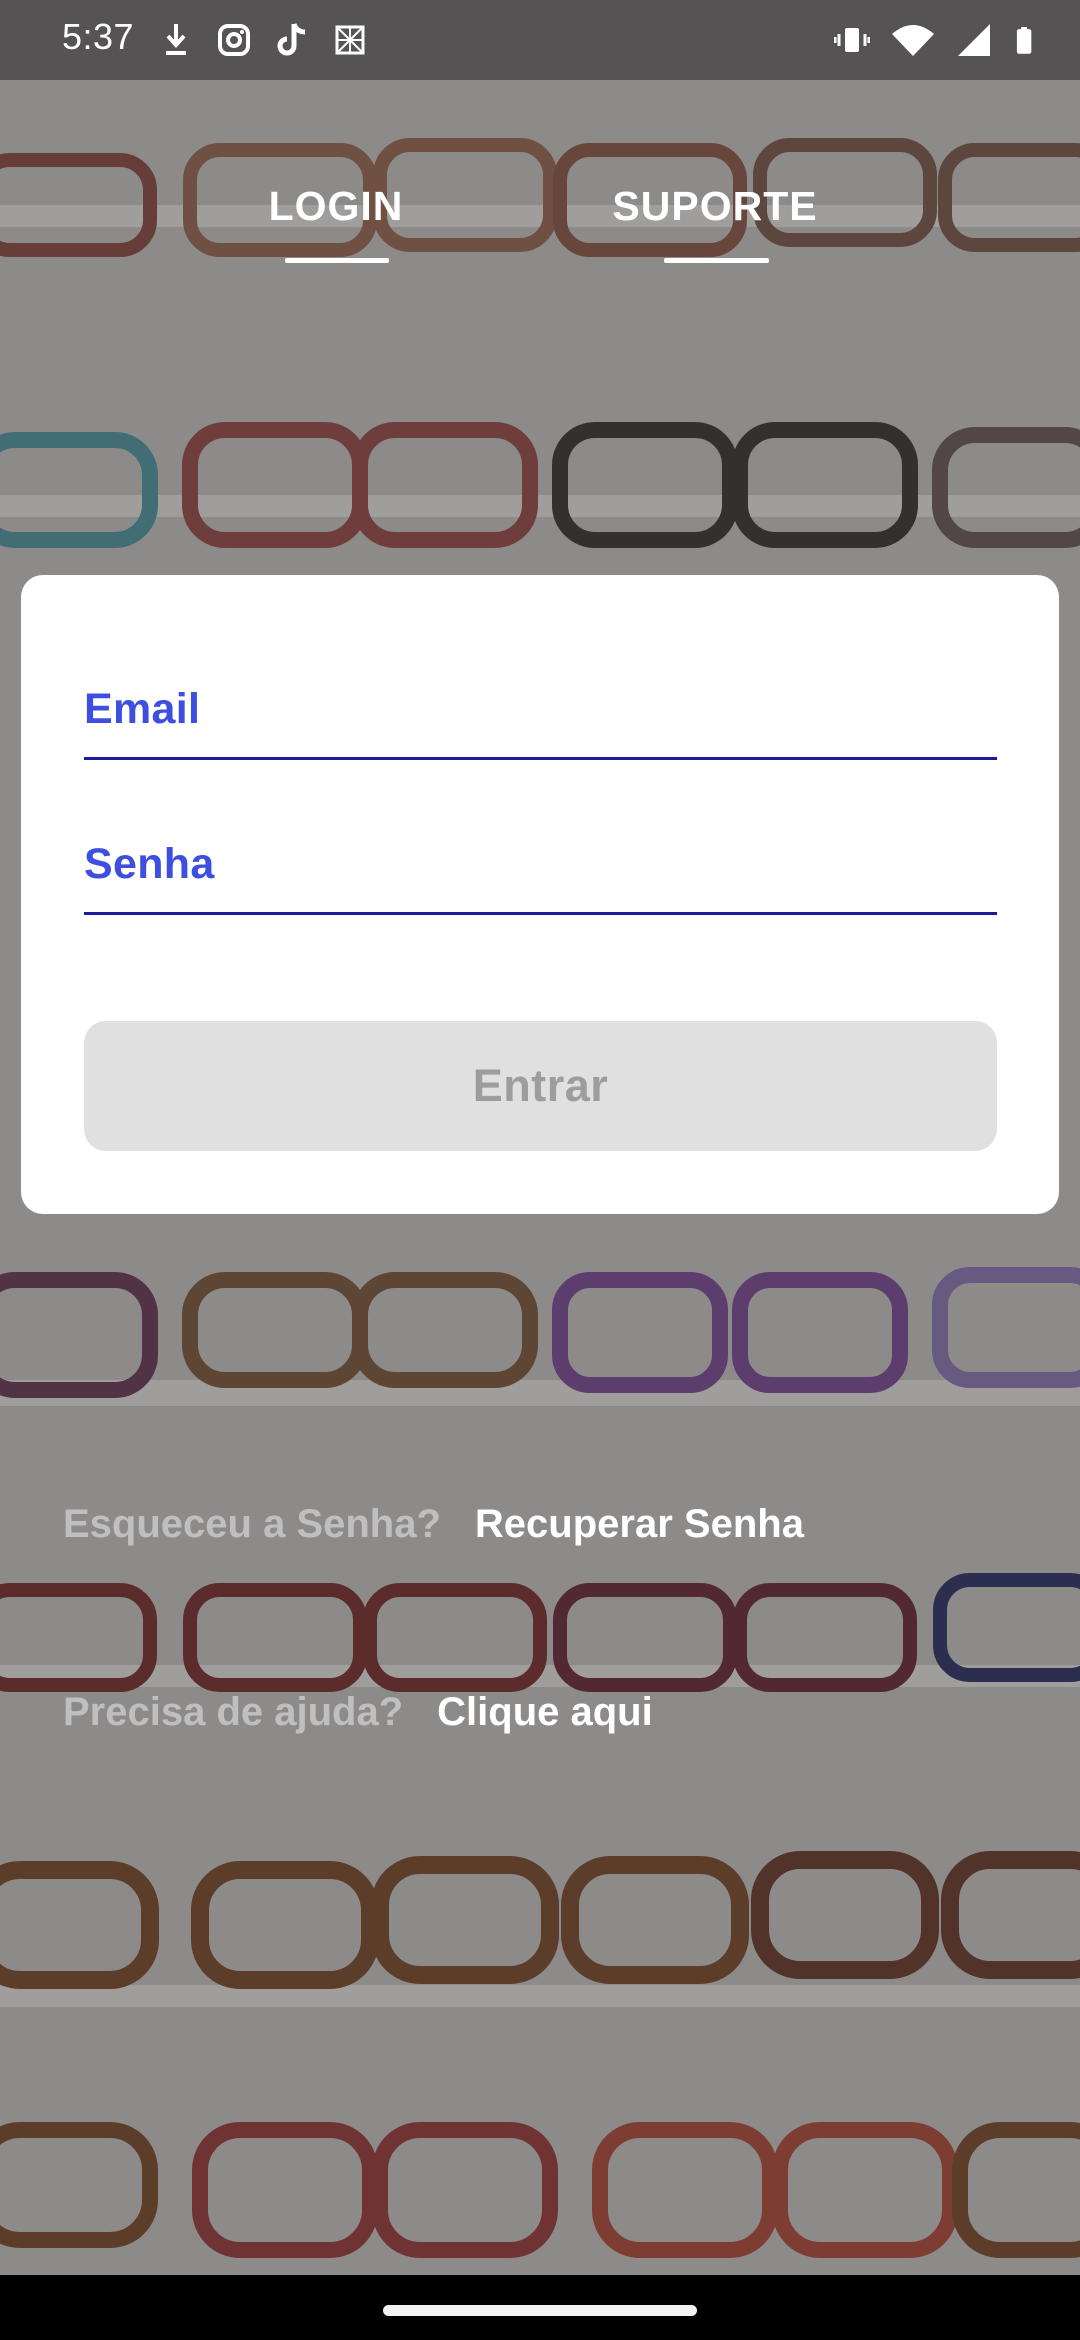 This screenshot has height=2340, width=1080. I want to click on notification-icons, so click(263, 40).